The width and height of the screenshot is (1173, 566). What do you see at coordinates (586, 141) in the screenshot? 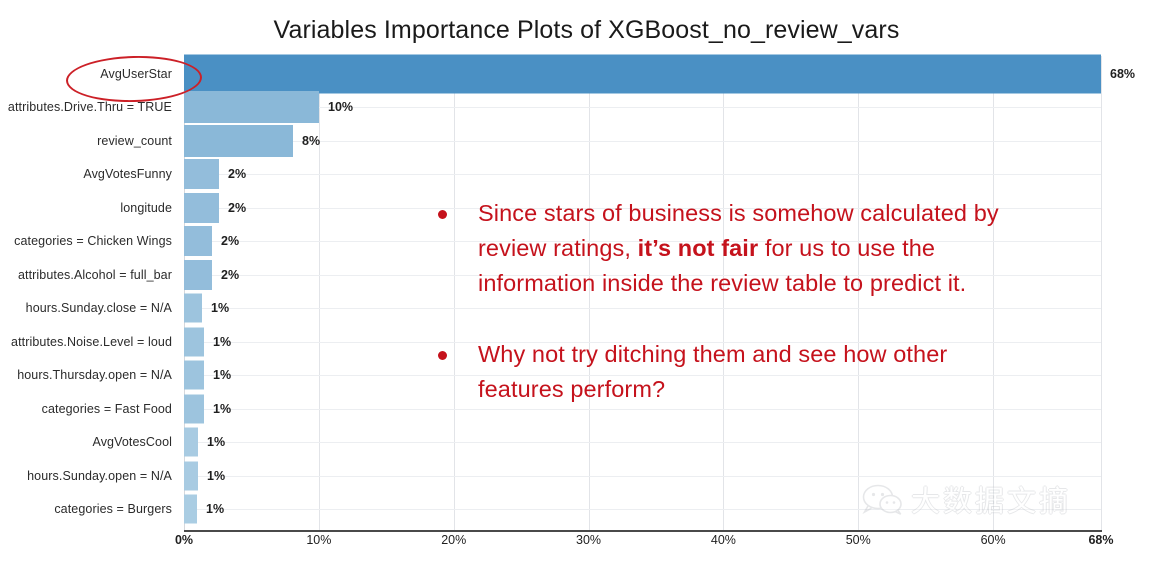
I see `bar-row: review_count 8%` at bounding box center [586, 141].